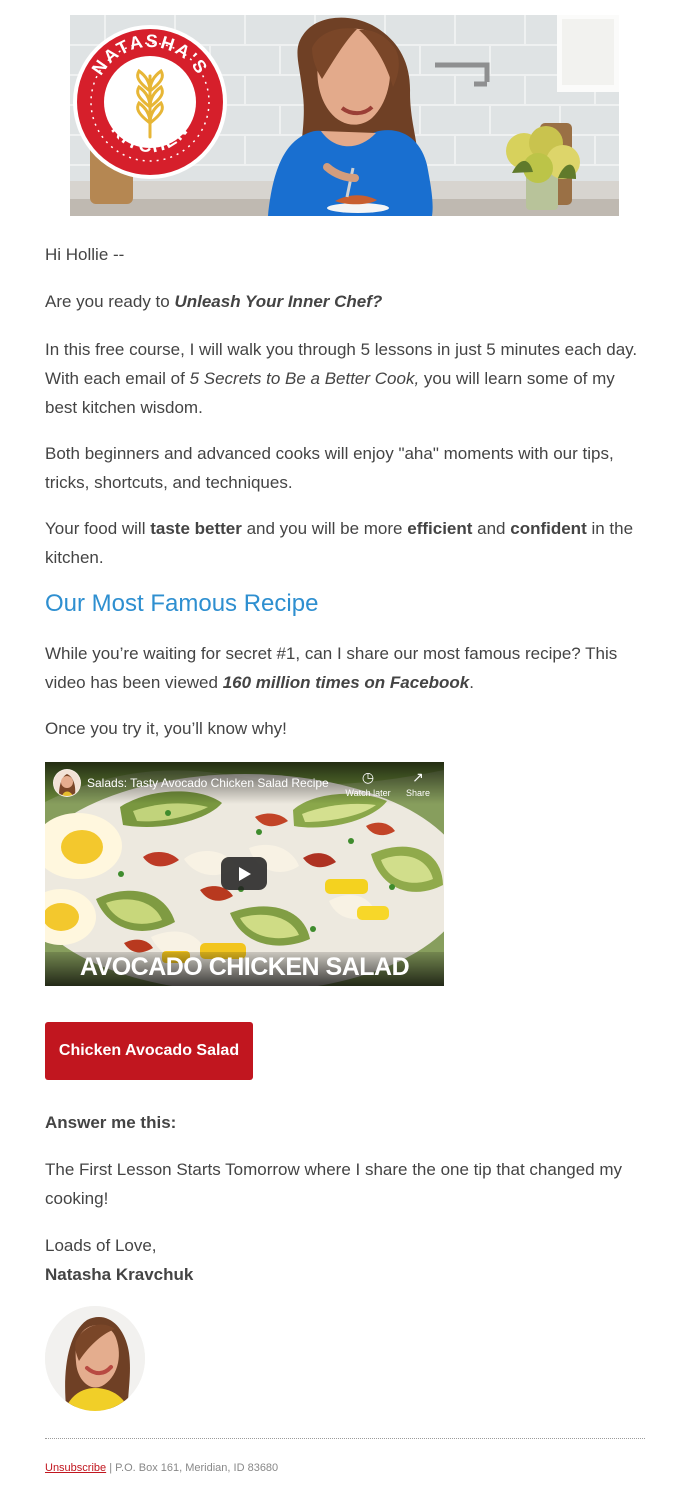 The image size is (695, 1497). Describe the element at coordinates (345, 1260) in the screenshot. I see `signoff: Loads of Love, Natasha Kravchuk` at that location.